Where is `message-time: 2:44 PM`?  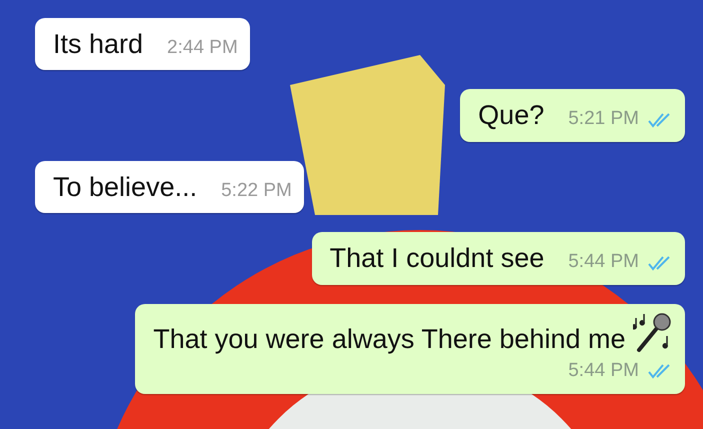
message-time: 2:44 PM is located at coordinates (202, 48).